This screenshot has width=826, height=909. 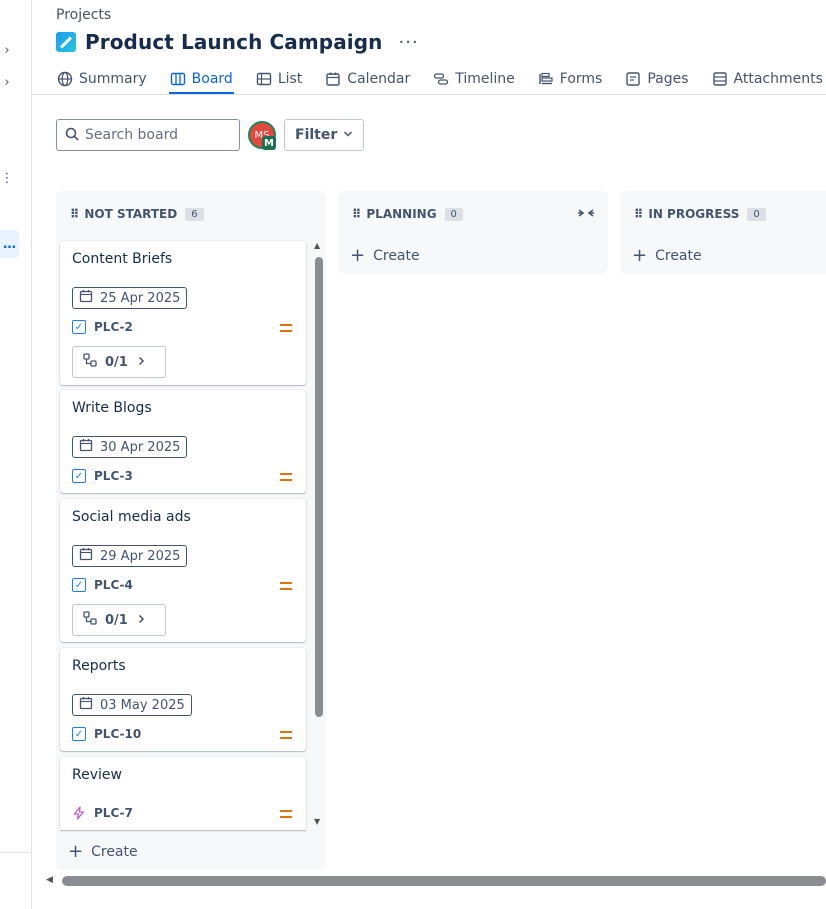 I want to click on list-icon, so click(x=264, y=79).